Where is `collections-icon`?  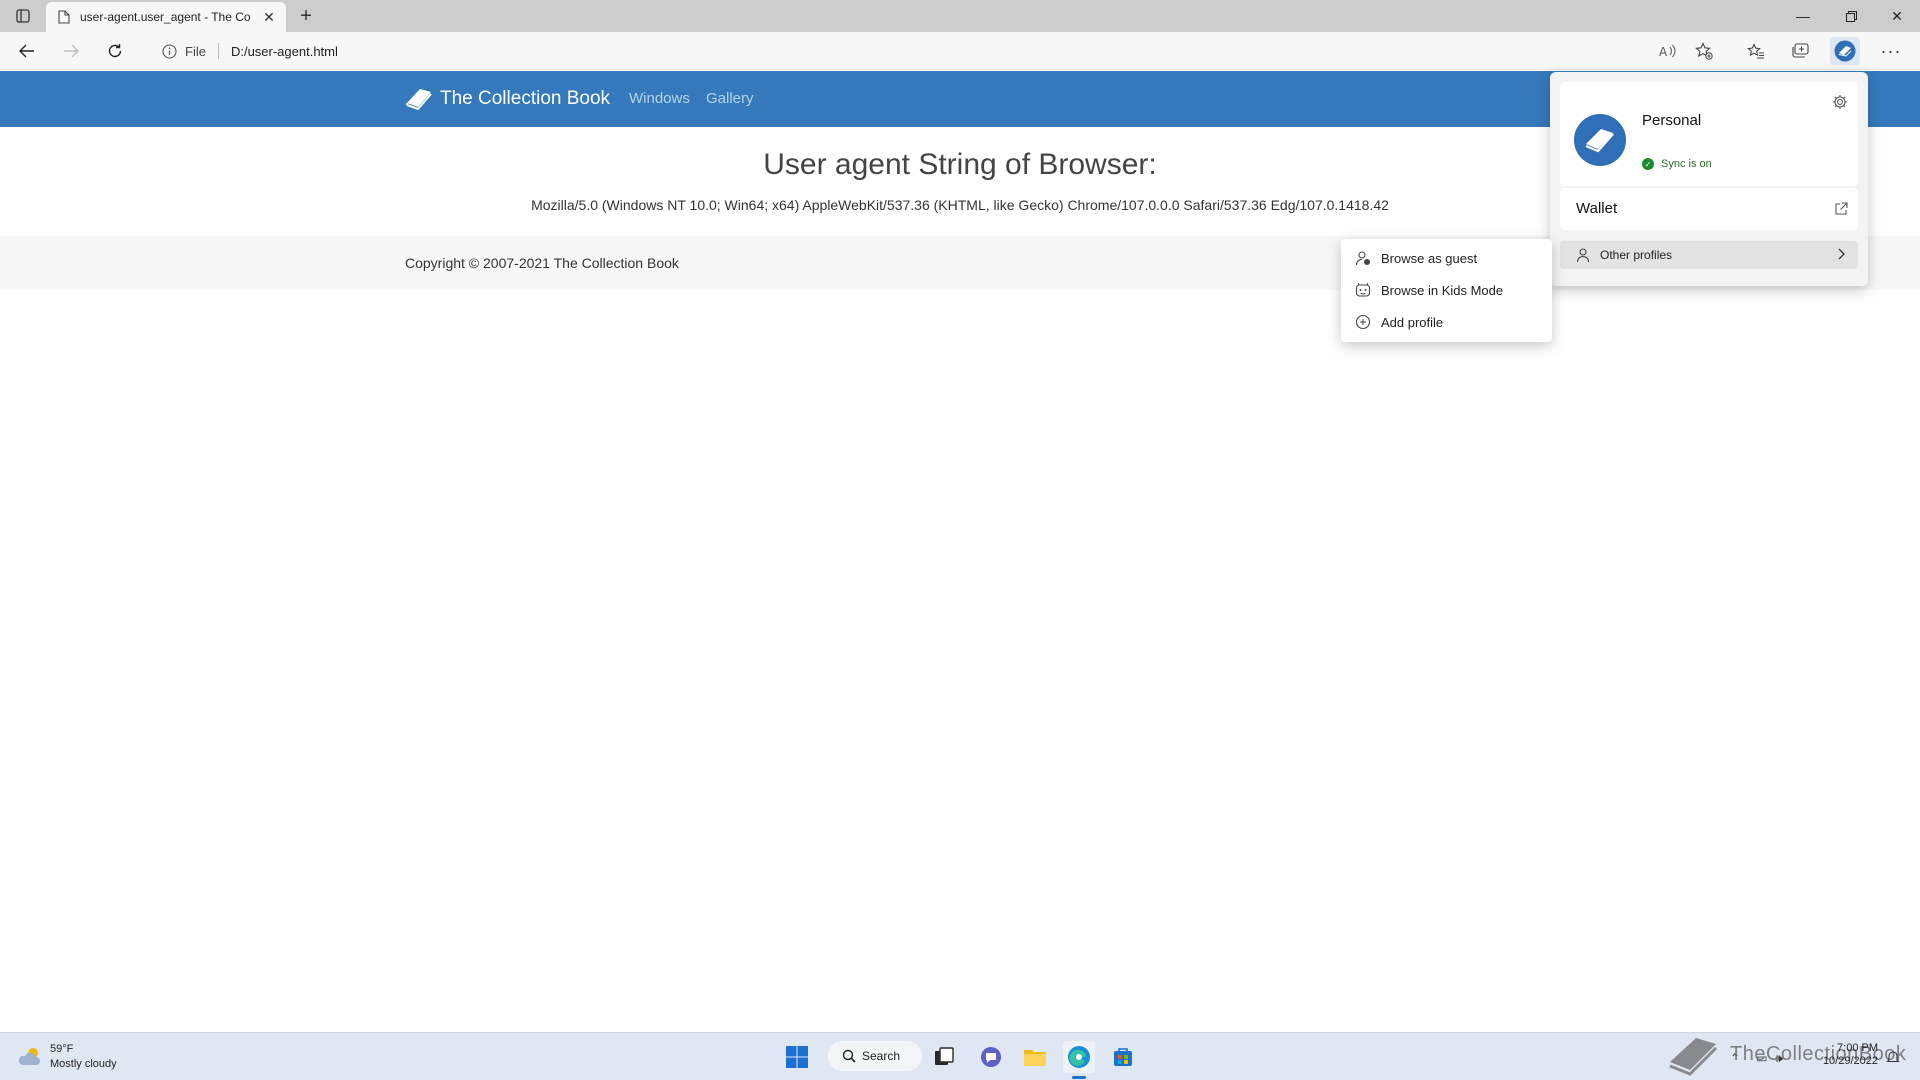 collections-icon is located at coordinates (1800, 50).